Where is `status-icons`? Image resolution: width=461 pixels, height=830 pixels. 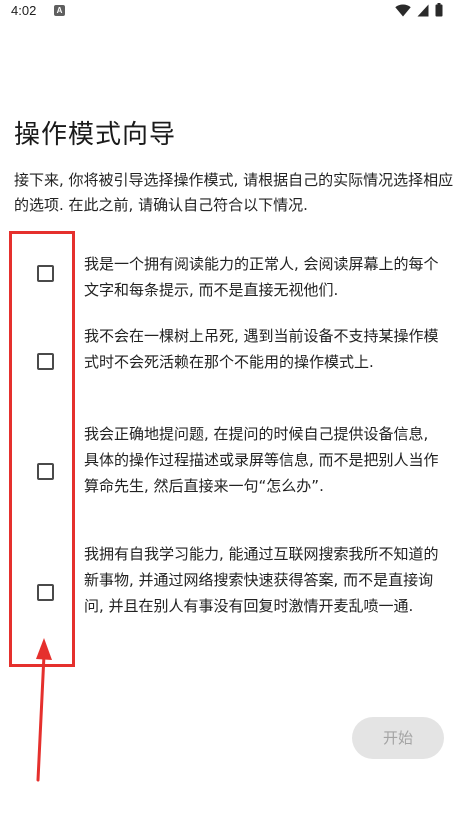 status-icons is located at coordinates (419, 11).